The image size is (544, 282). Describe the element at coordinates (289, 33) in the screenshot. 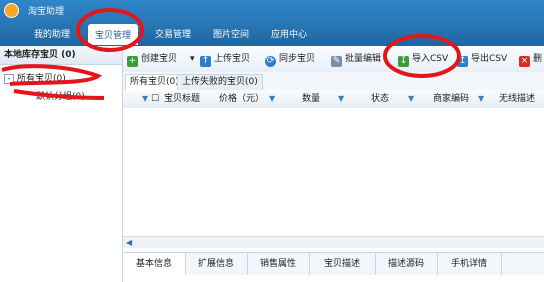

I see `nav-app-center: 应用中心` at that location.